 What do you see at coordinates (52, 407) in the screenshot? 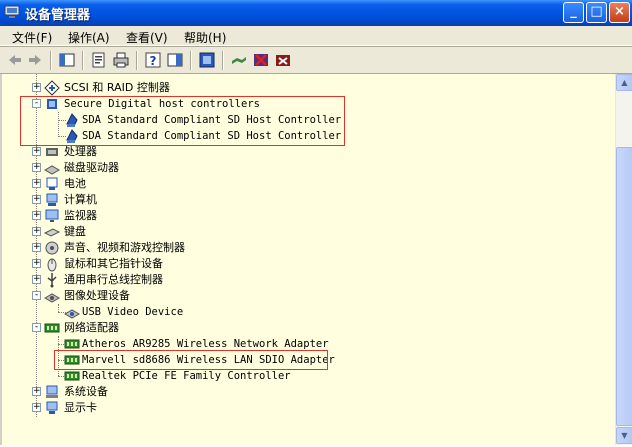
I see `display-adapter-icon` at bounding box center [52, 407].